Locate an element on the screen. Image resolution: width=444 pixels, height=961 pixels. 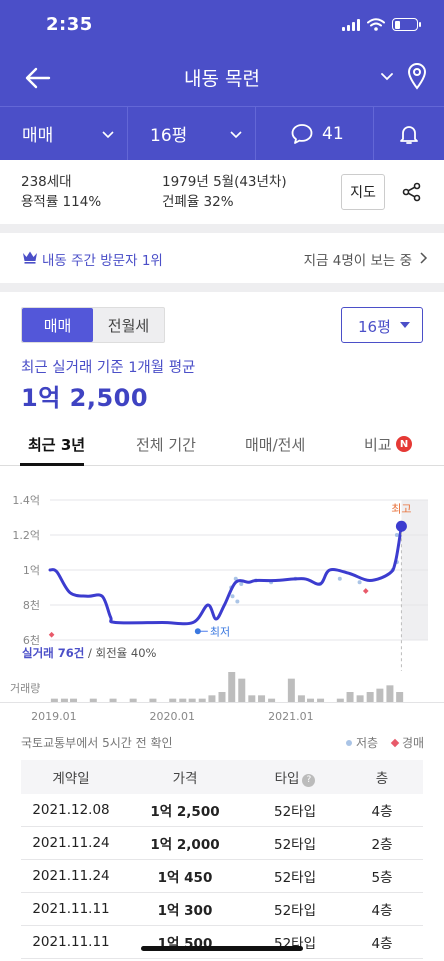
chevron-right-icon is located at coordinates (424, 258).